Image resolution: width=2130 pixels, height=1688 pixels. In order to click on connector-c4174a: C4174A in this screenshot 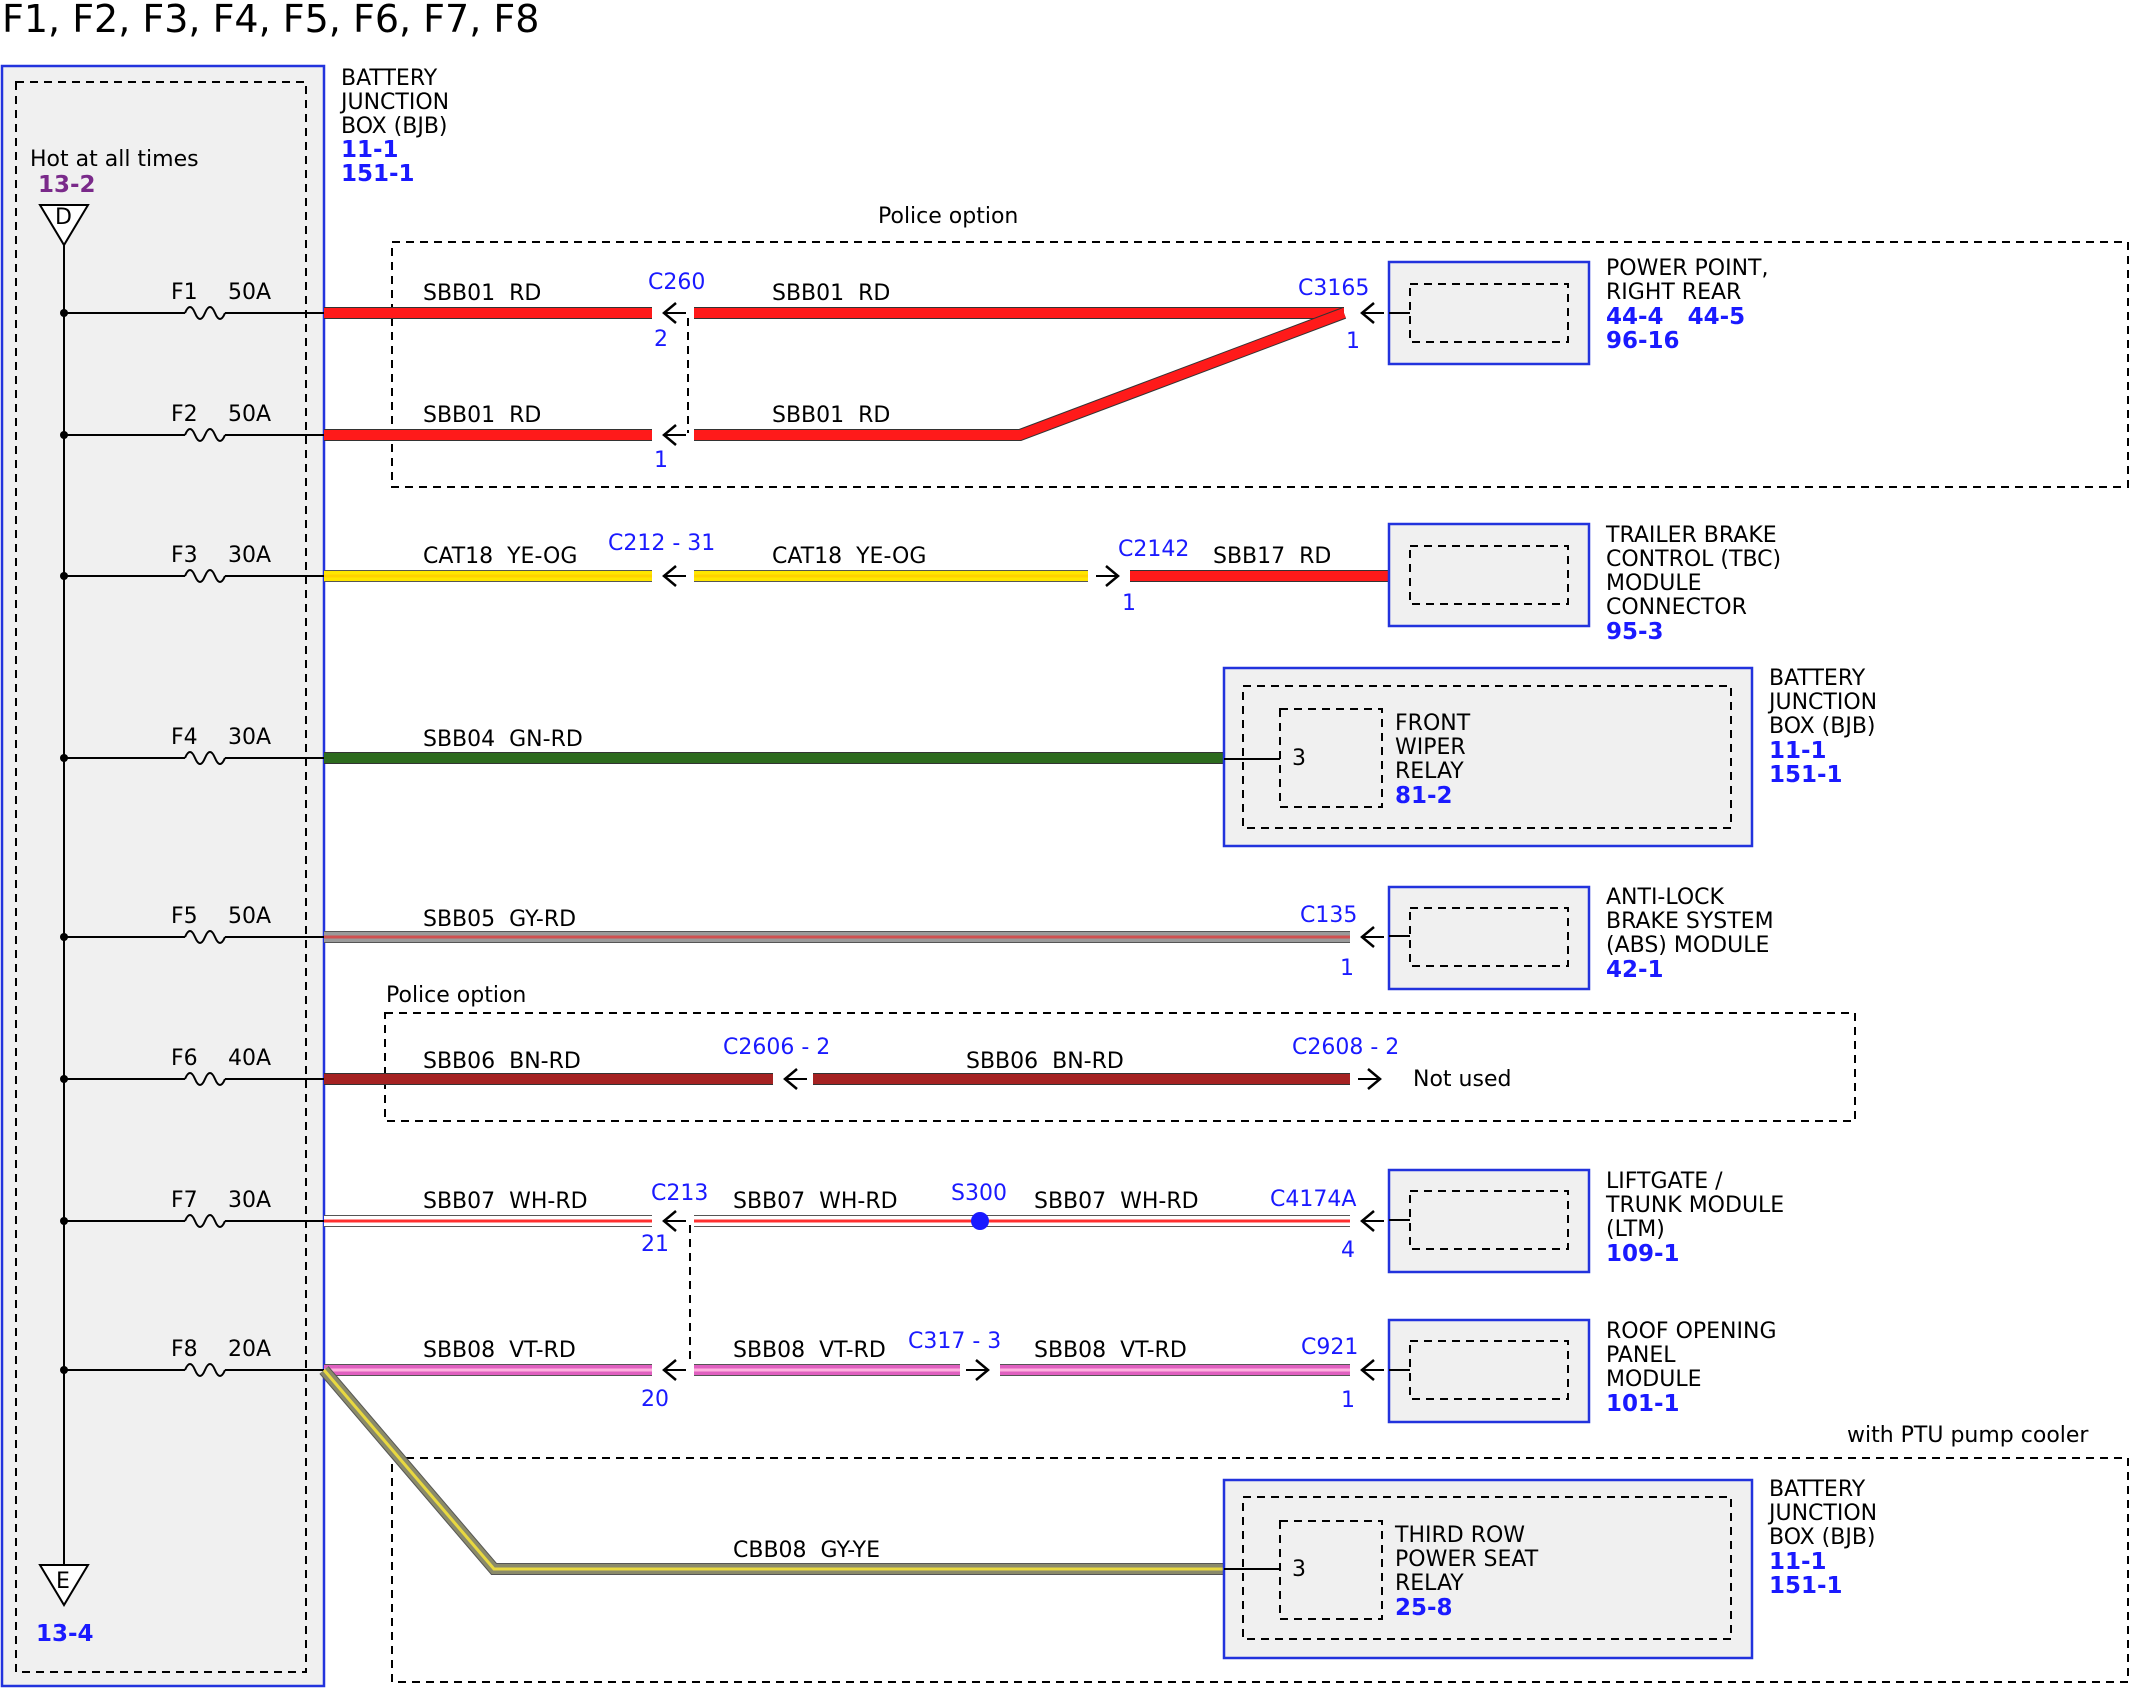, I will do `click(1313, 1199)`.